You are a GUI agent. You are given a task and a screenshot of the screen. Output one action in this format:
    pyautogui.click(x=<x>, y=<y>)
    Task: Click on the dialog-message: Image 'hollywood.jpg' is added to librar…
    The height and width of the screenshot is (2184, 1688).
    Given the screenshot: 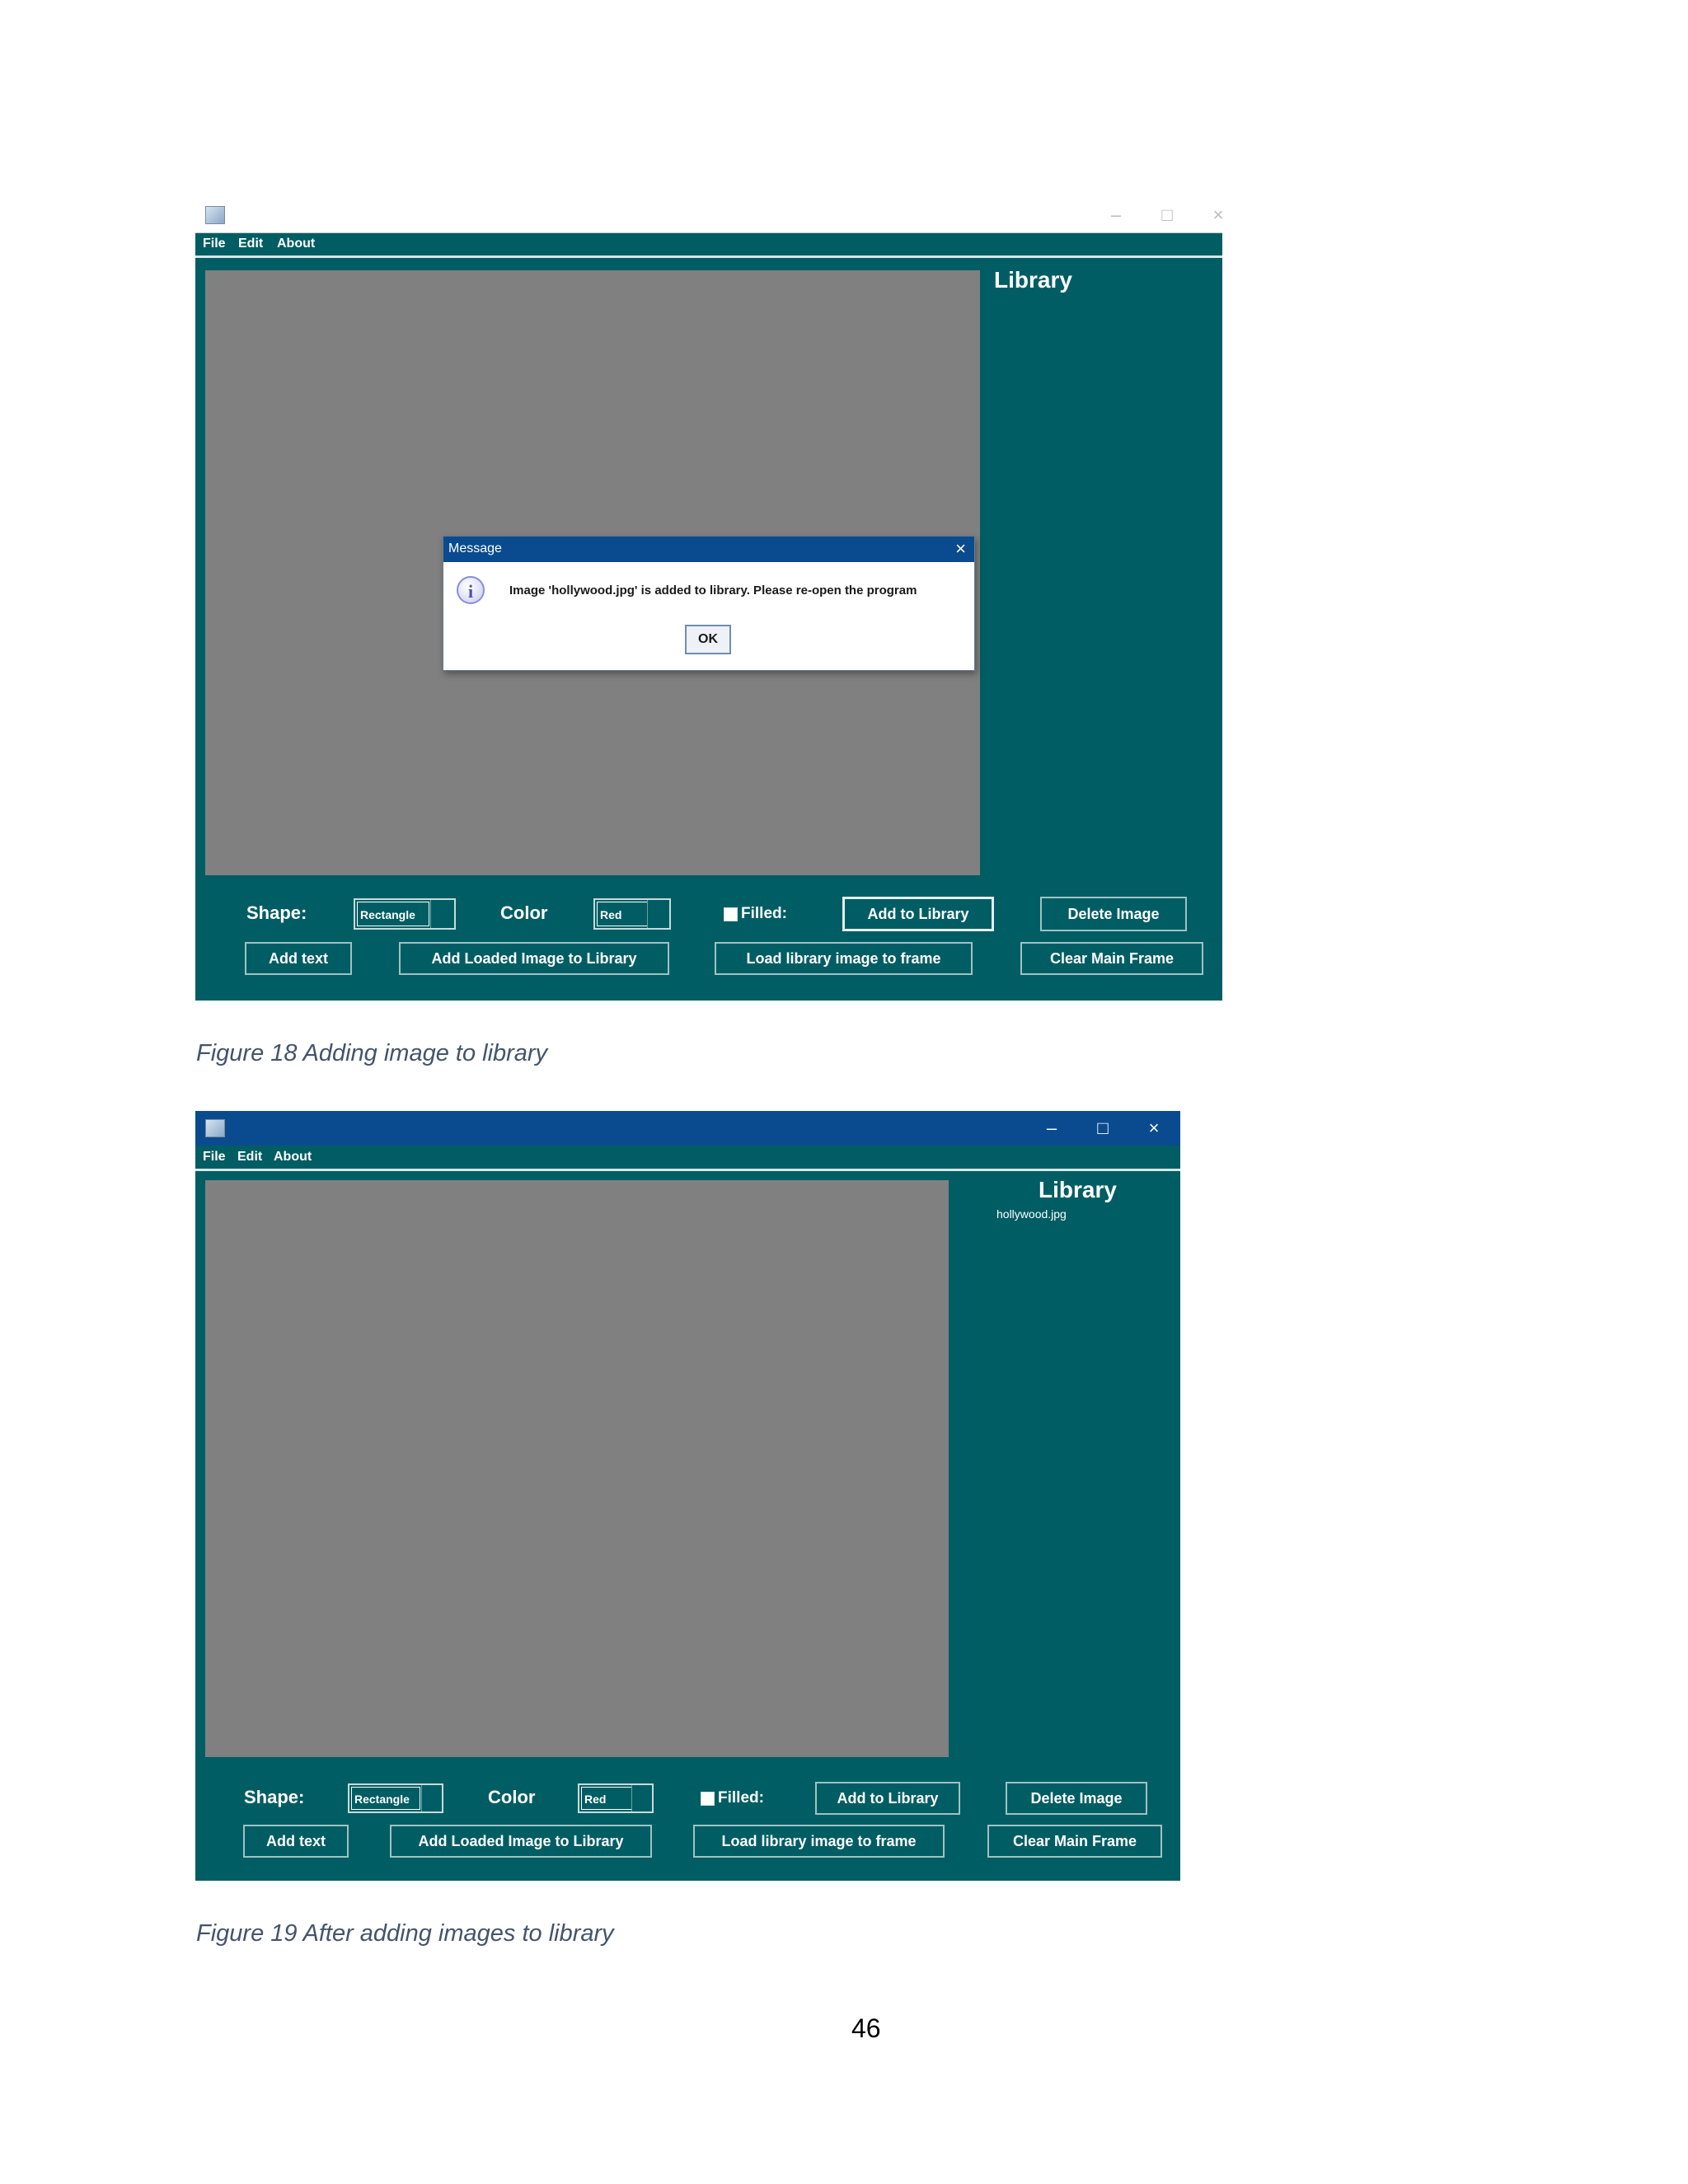 What is the action you would take?
    pyautogui.click(x=713, y=590)
    